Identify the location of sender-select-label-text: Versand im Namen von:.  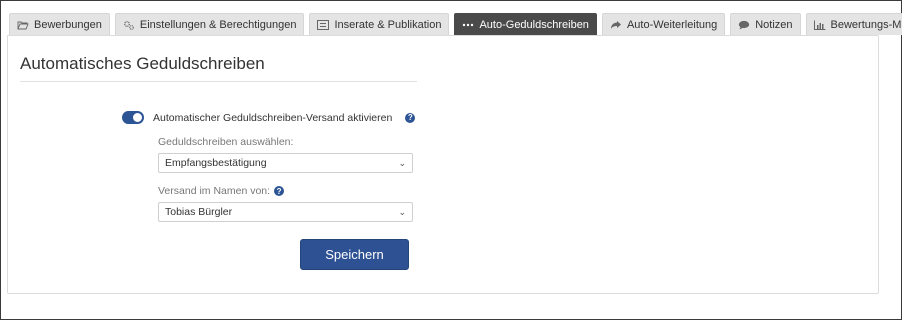
(214, 191).